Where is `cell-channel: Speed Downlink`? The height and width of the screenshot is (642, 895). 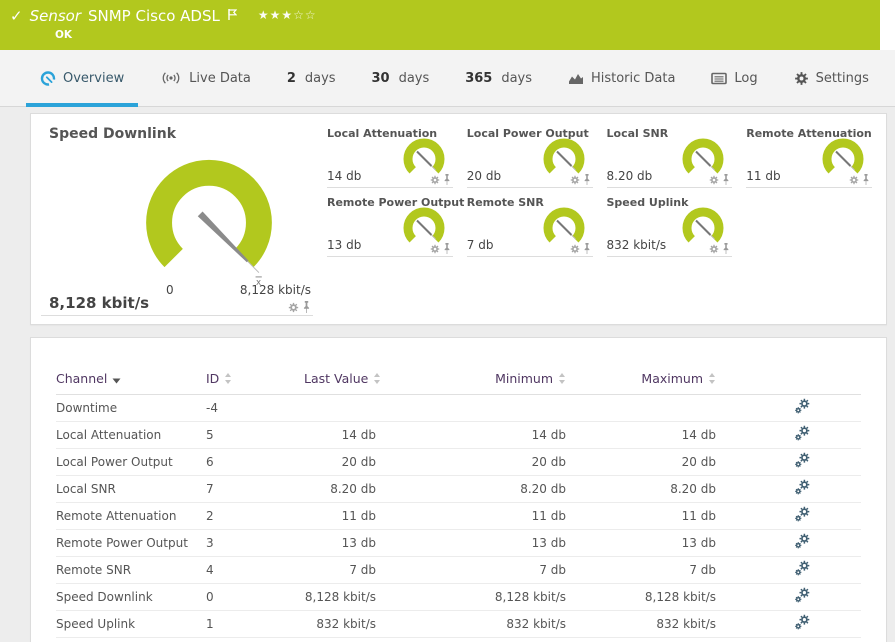 cell-channel: Speed Downlink is located at coordinates (131, 597).